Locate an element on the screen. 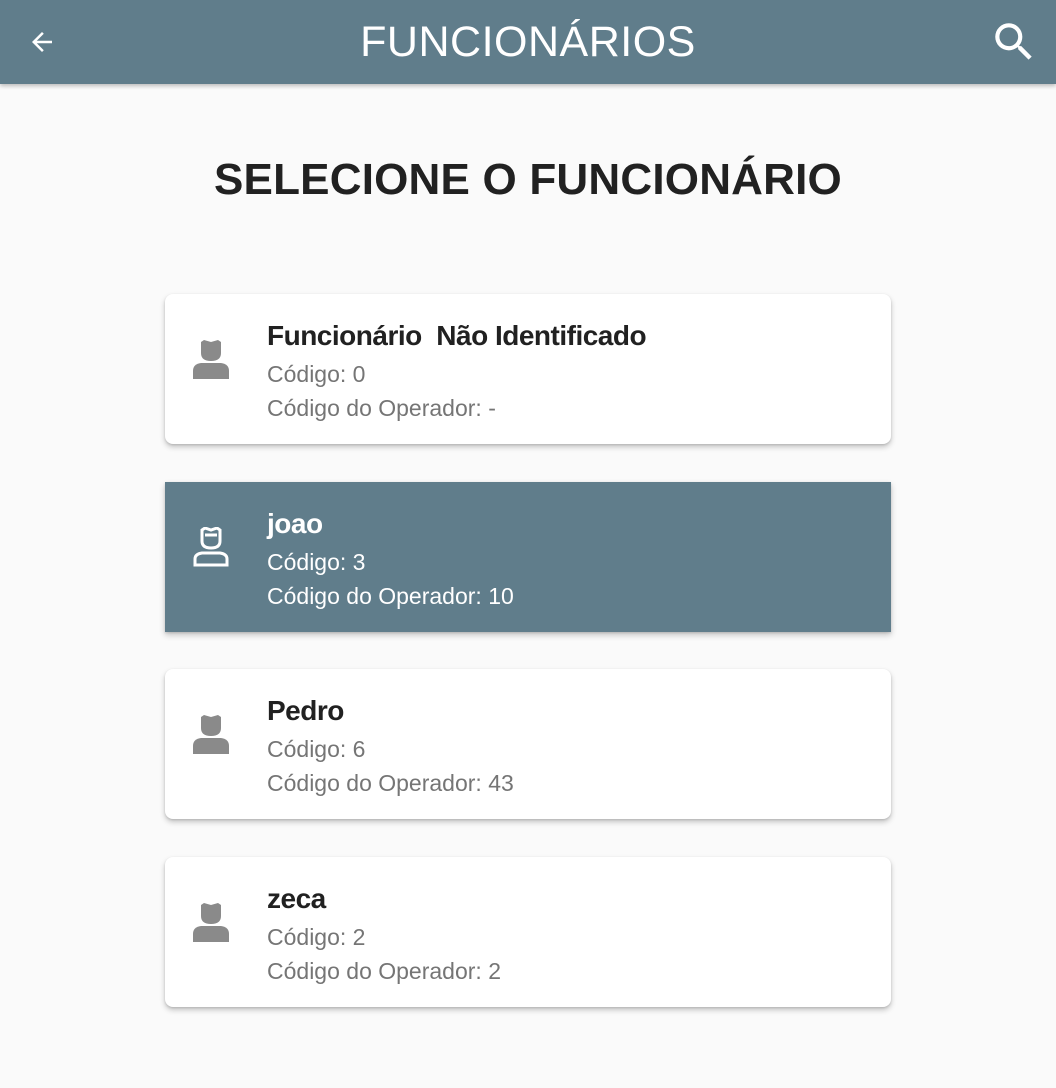 The image size is (1056, 1088). arrow-back-icon is located at coordinates (42, 42).